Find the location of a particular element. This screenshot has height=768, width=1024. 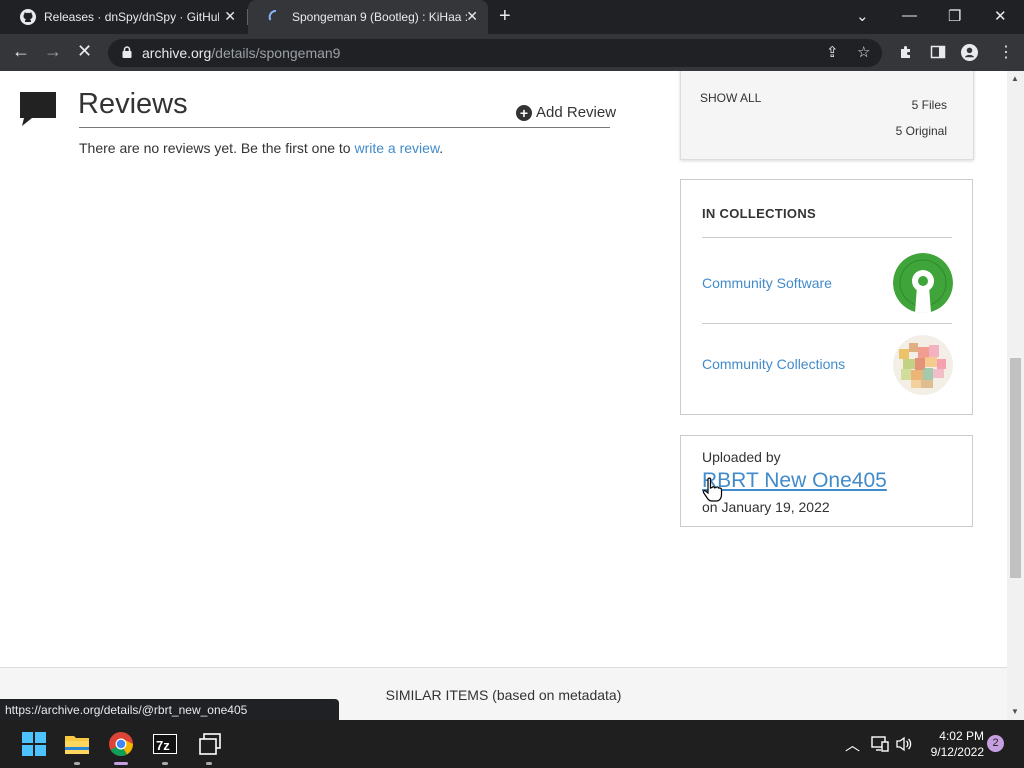

tab-github-releases: Releases · dnSpy/dnSpy · GitHub ✕ is located at coordinates (123, 17).